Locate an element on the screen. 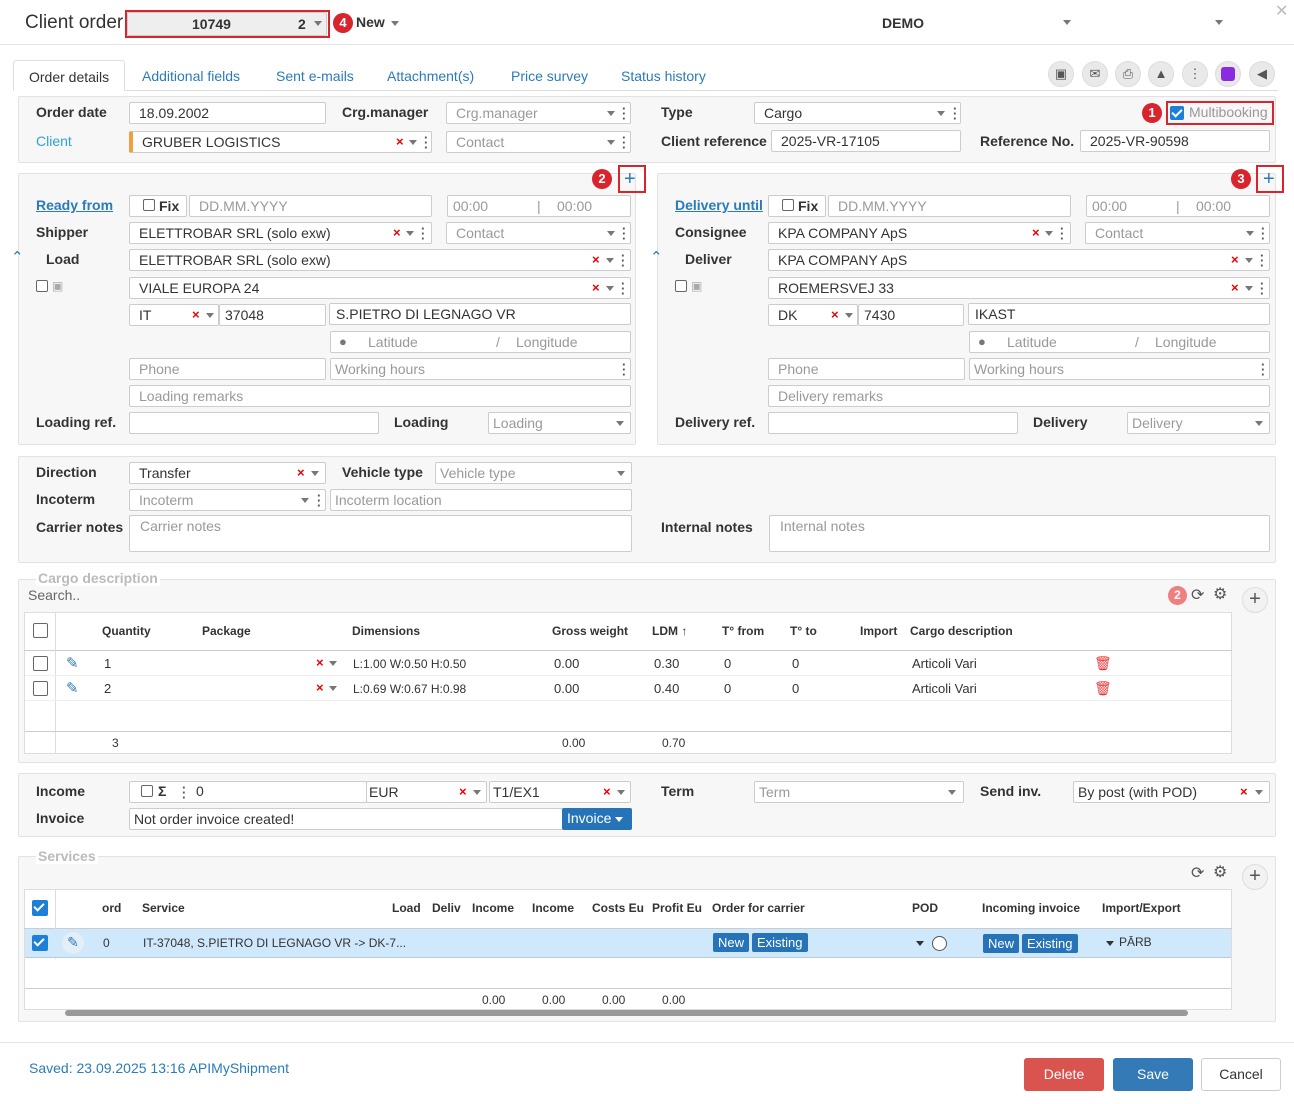 The image size is (1294, 1104). column-header: ord is located at coordinates (111, 908).